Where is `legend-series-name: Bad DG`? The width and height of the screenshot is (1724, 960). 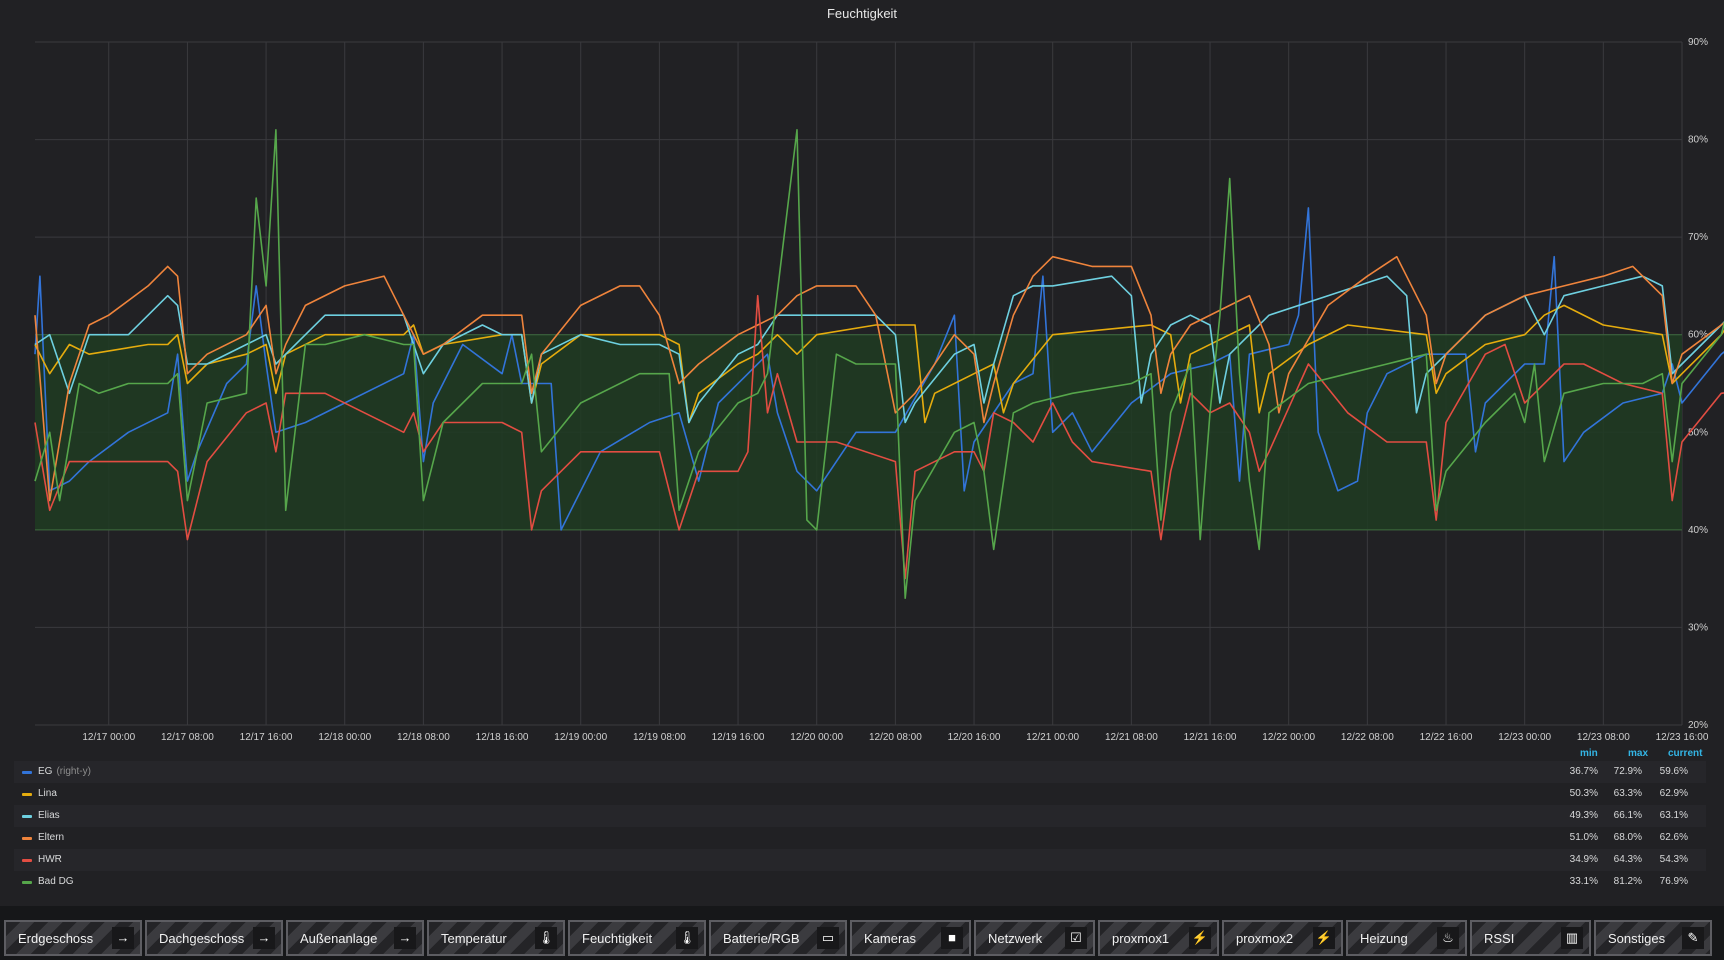
legend-series-name: Bad DG is located at coordinates (56, 882).